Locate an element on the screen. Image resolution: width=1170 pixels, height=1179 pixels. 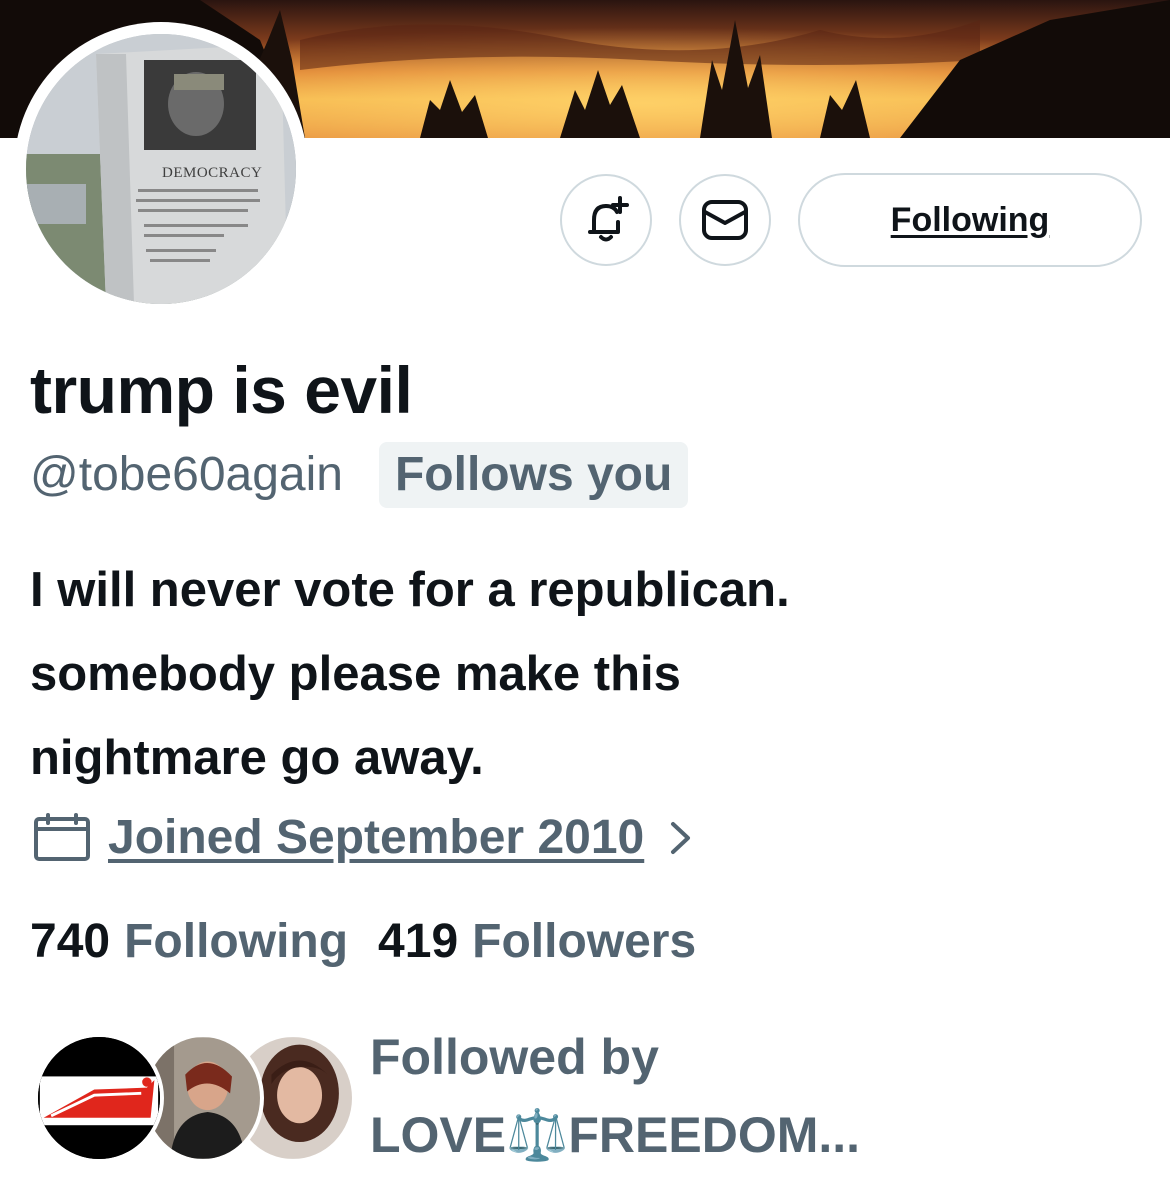
joined-date-text: Joined September 2010 is located at coordinates (376, 837).